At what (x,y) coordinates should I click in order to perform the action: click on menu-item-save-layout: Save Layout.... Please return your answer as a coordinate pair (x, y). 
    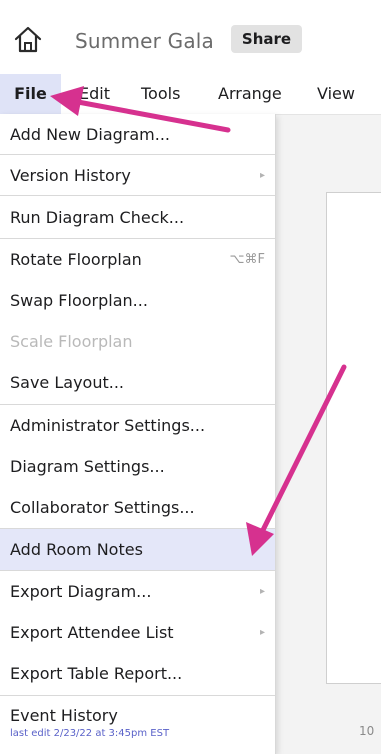
    Looking at the image, I should click on (137, 382).